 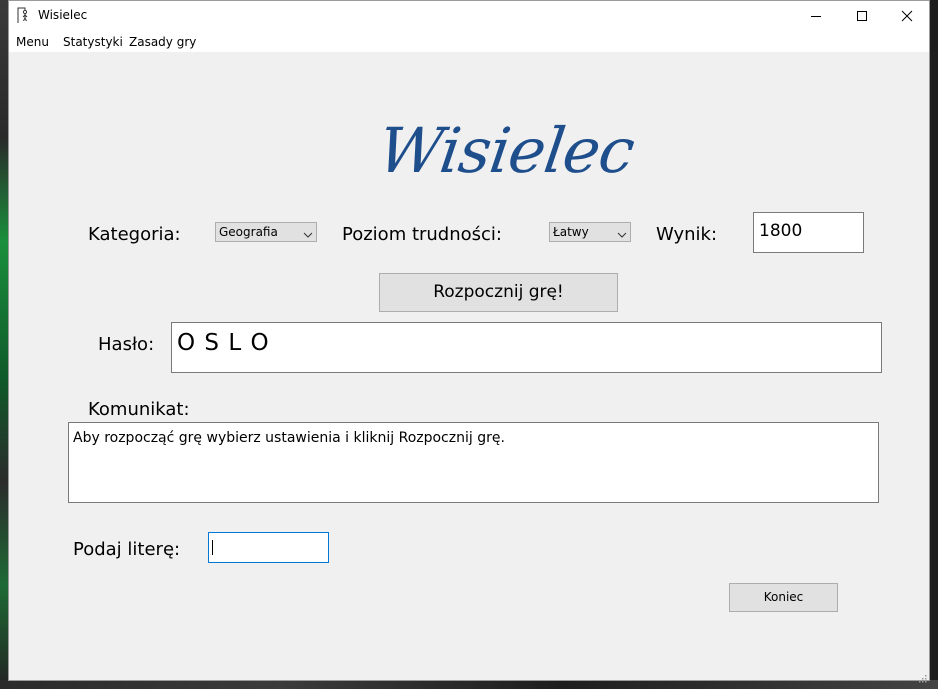 I want to click on window-title: Wisielec, so click(x=63, y=15).